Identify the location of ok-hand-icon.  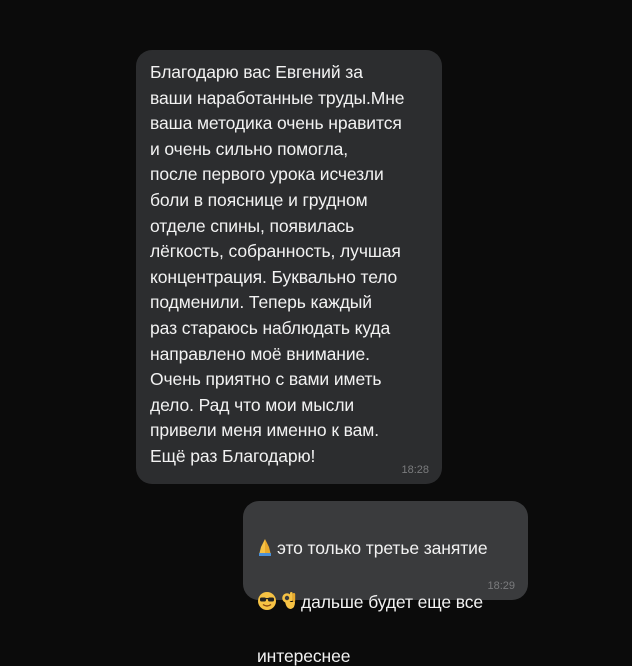
(289, 605).